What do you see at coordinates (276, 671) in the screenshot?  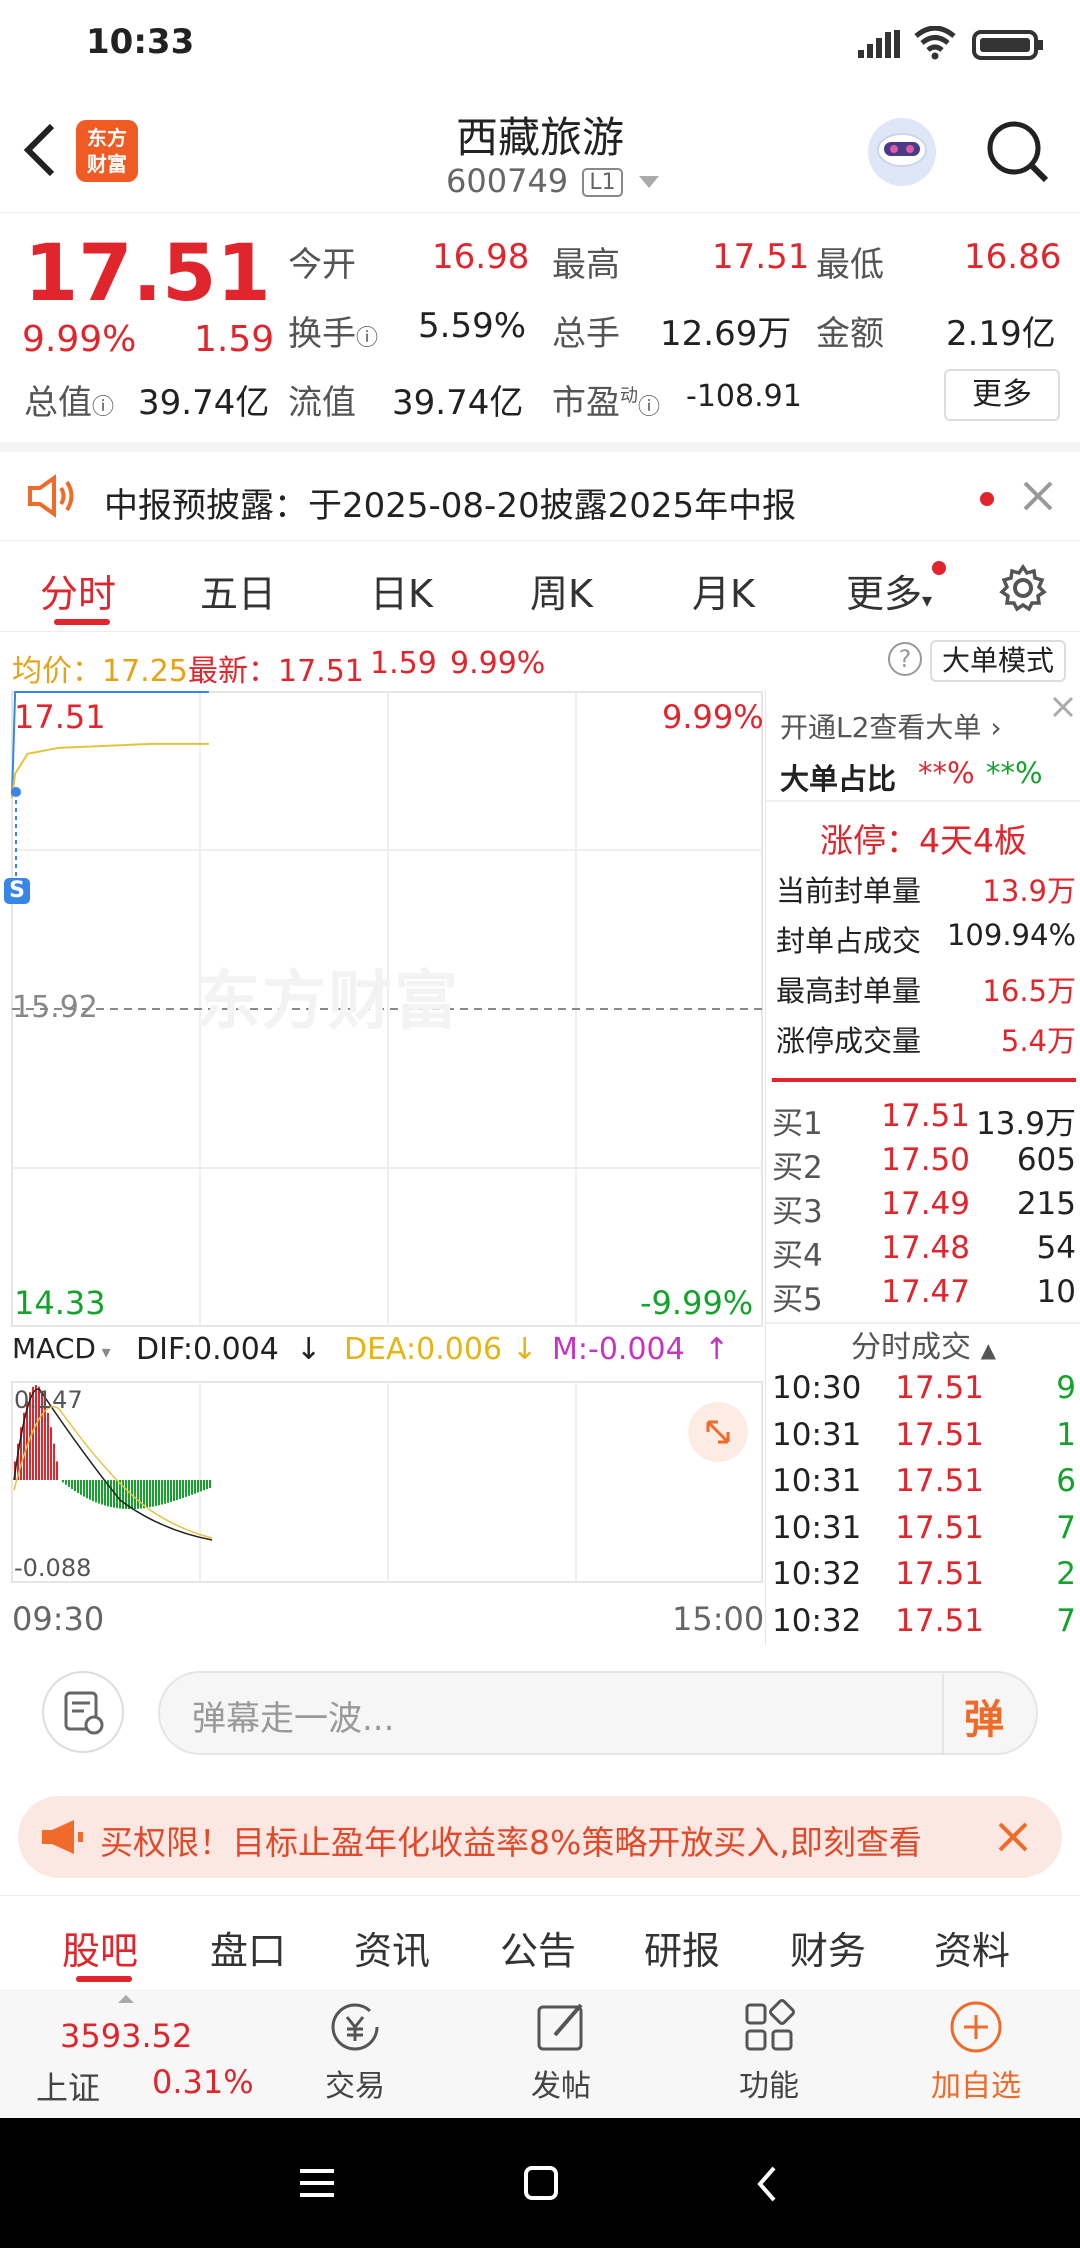 I see `latest-price: 最新：17.51` at bounding box center [276, 671].